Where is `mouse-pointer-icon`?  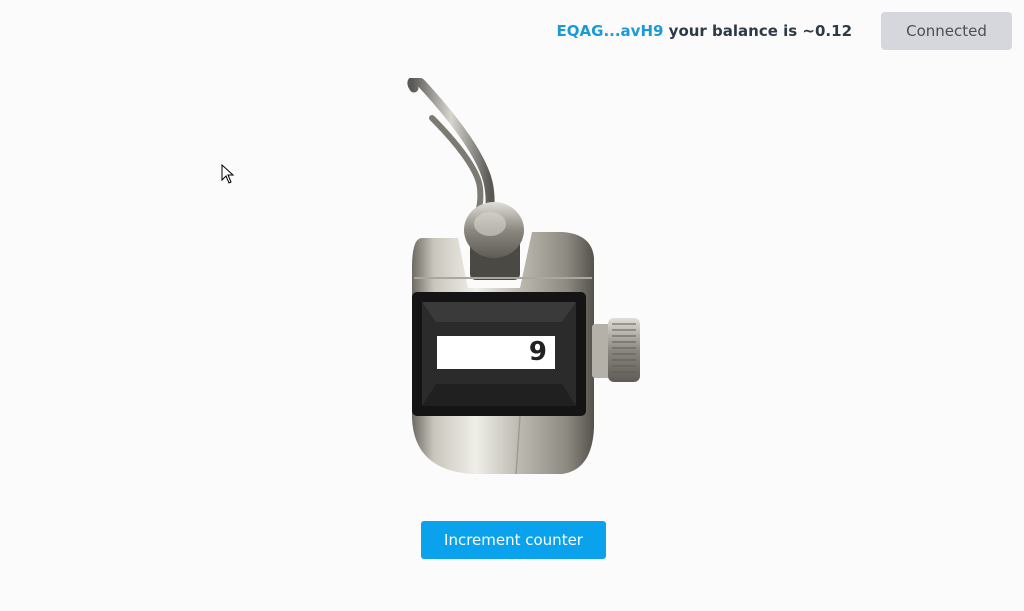
mouse-pointer-icon is located at coordinates (228, 174).